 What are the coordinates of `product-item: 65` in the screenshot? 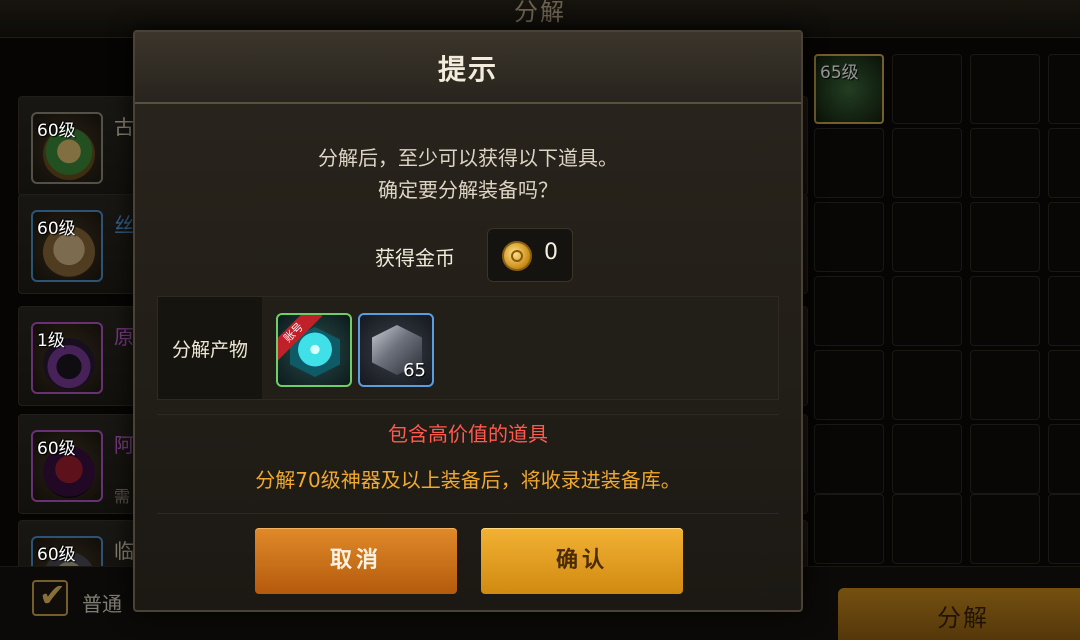 It's located at (396, 350).